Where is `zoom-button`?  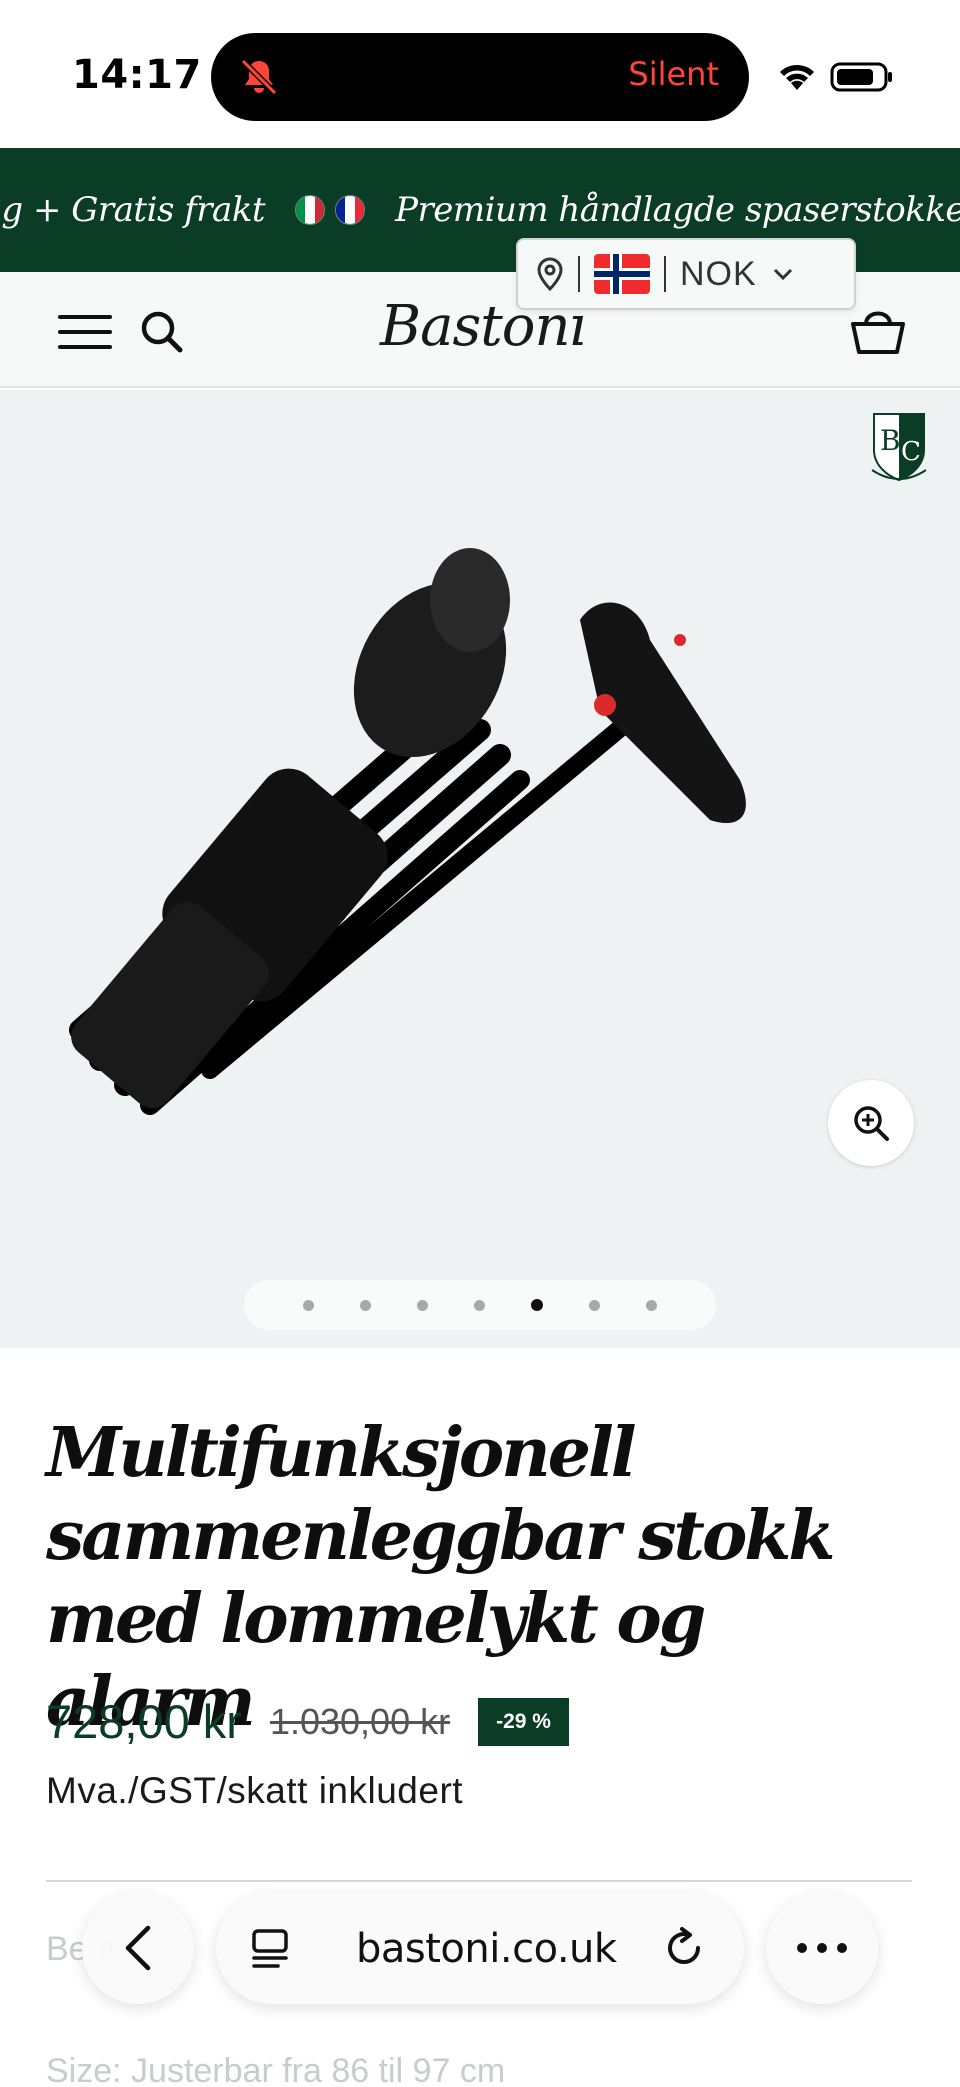
zoom-button is located at coordinates (871, 1123).